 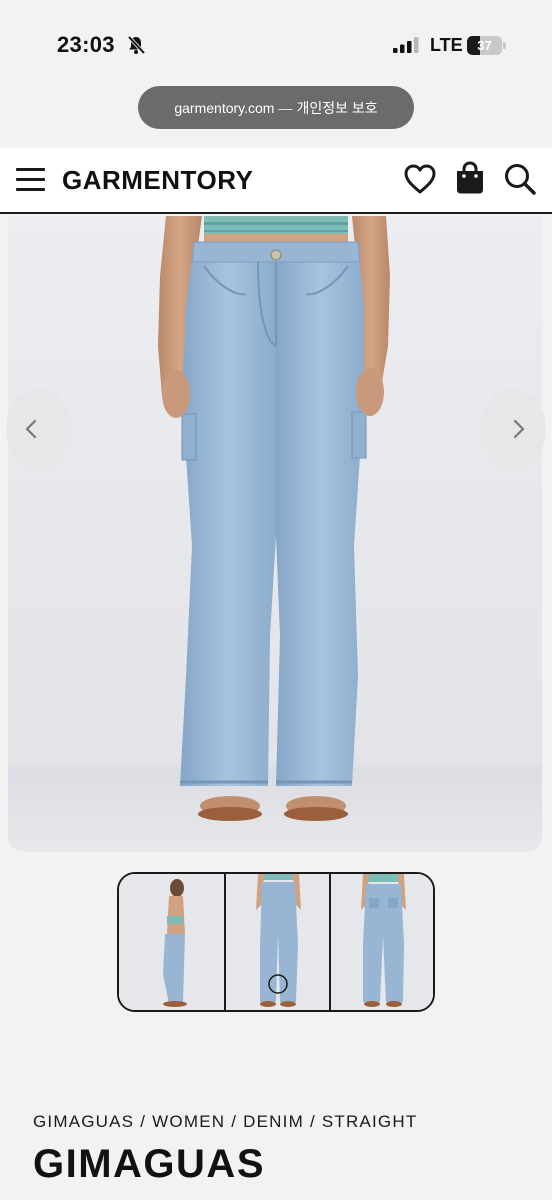 What do you see at coordinates (149, 1164) in the screenshot?
I see `product-brand-title: GIMAGUAS` at bounding box center [149, 1164].